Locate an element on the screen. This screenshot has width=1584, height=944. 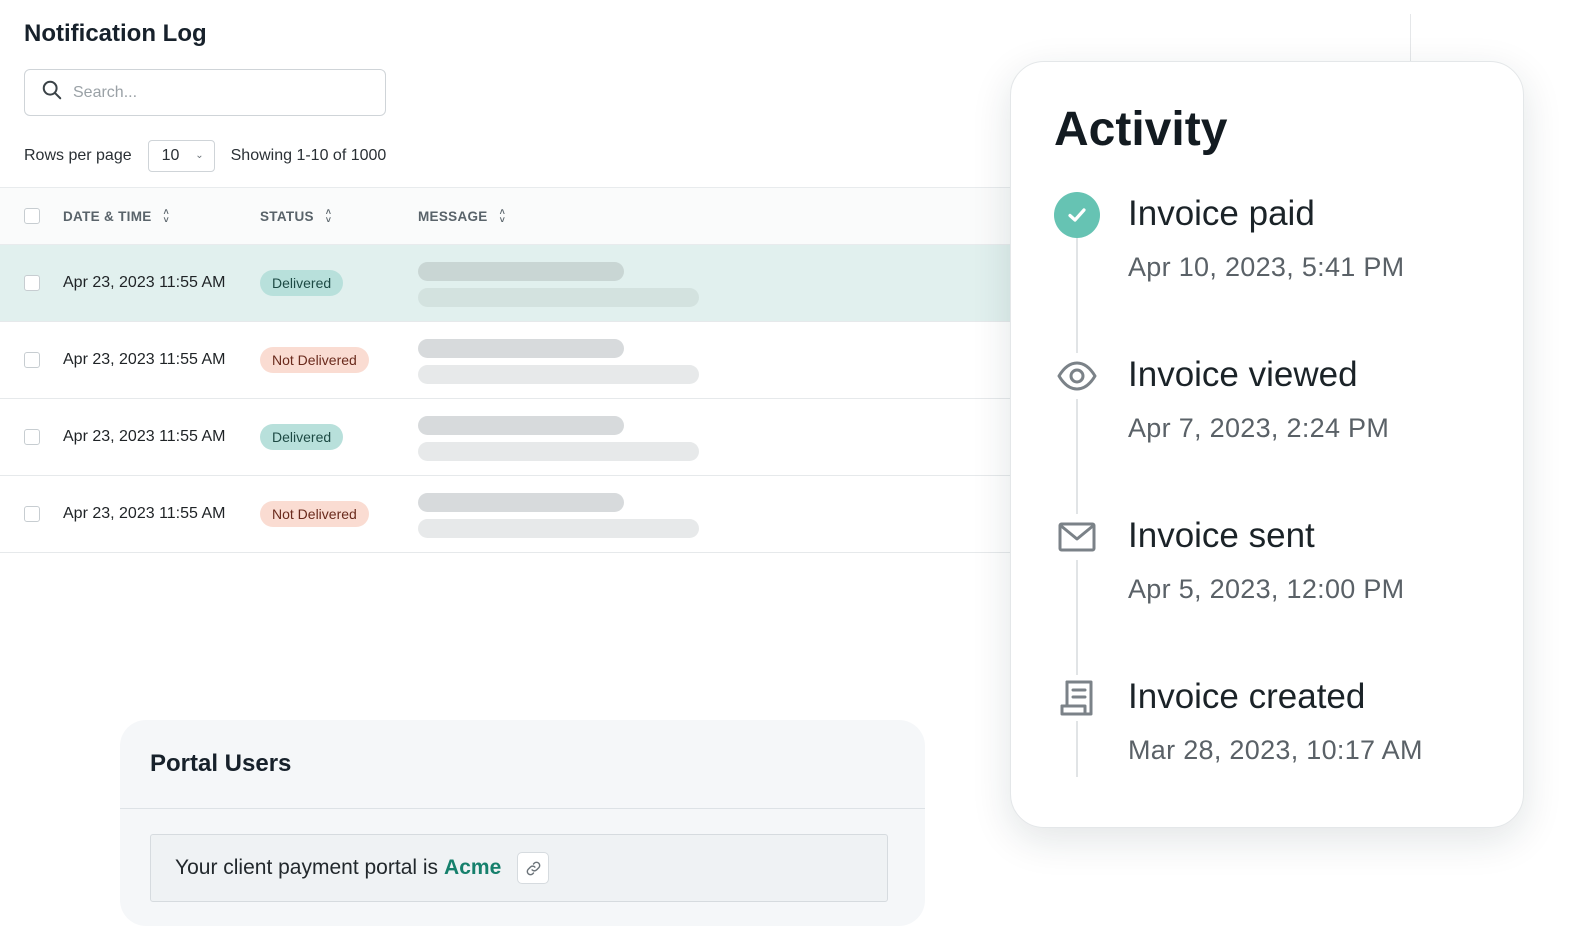
table-header: DATE & TIME ˄ ˅ STATUS ˄ ˅ MESSAGE ˄ ˅ is located at coordinates (505, 216).